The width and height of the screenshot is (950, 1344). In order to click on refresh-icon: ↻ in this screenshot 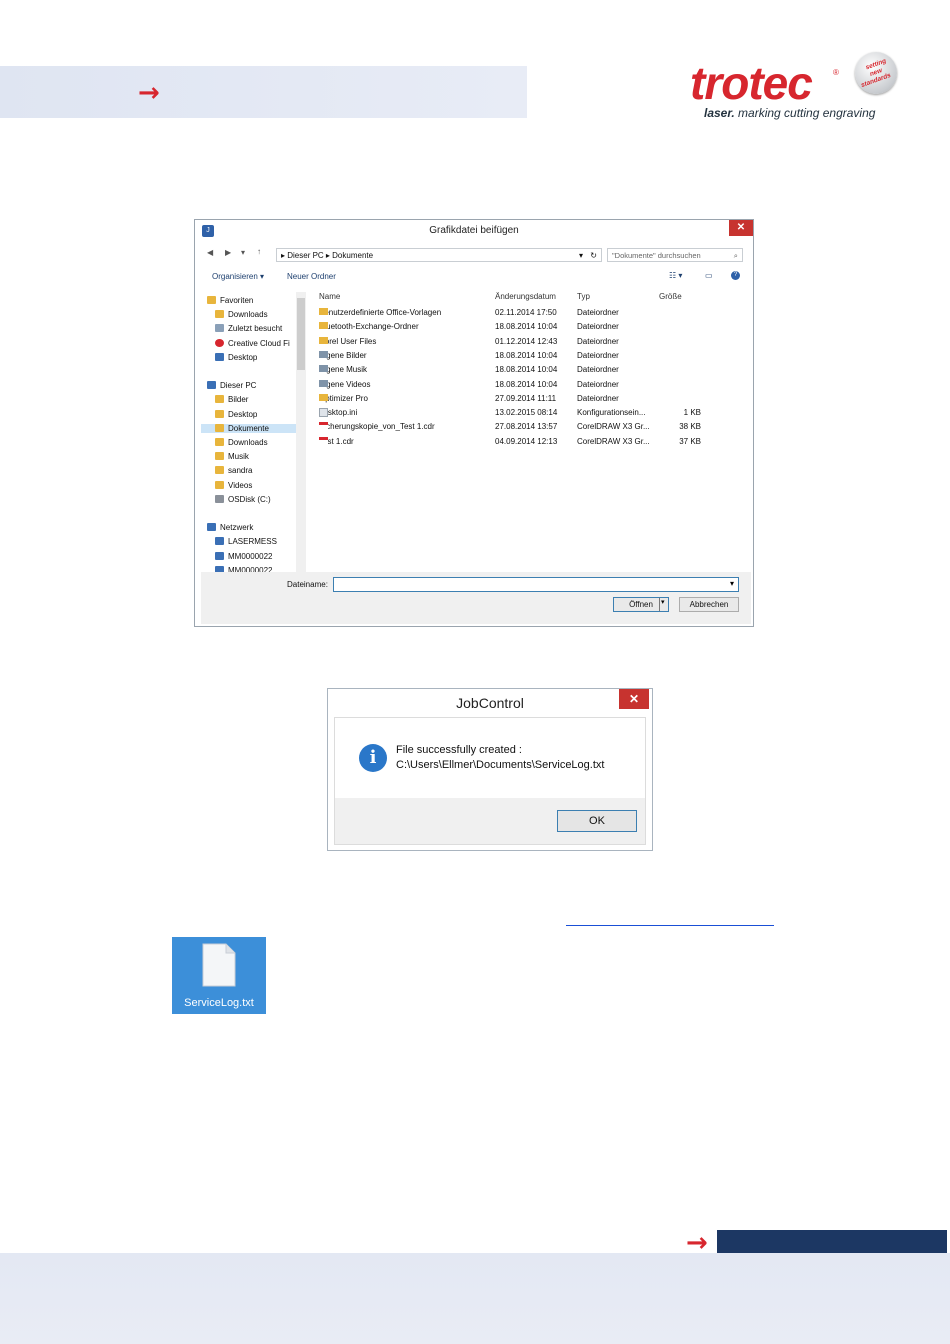, I will do `click(593, 255)`.